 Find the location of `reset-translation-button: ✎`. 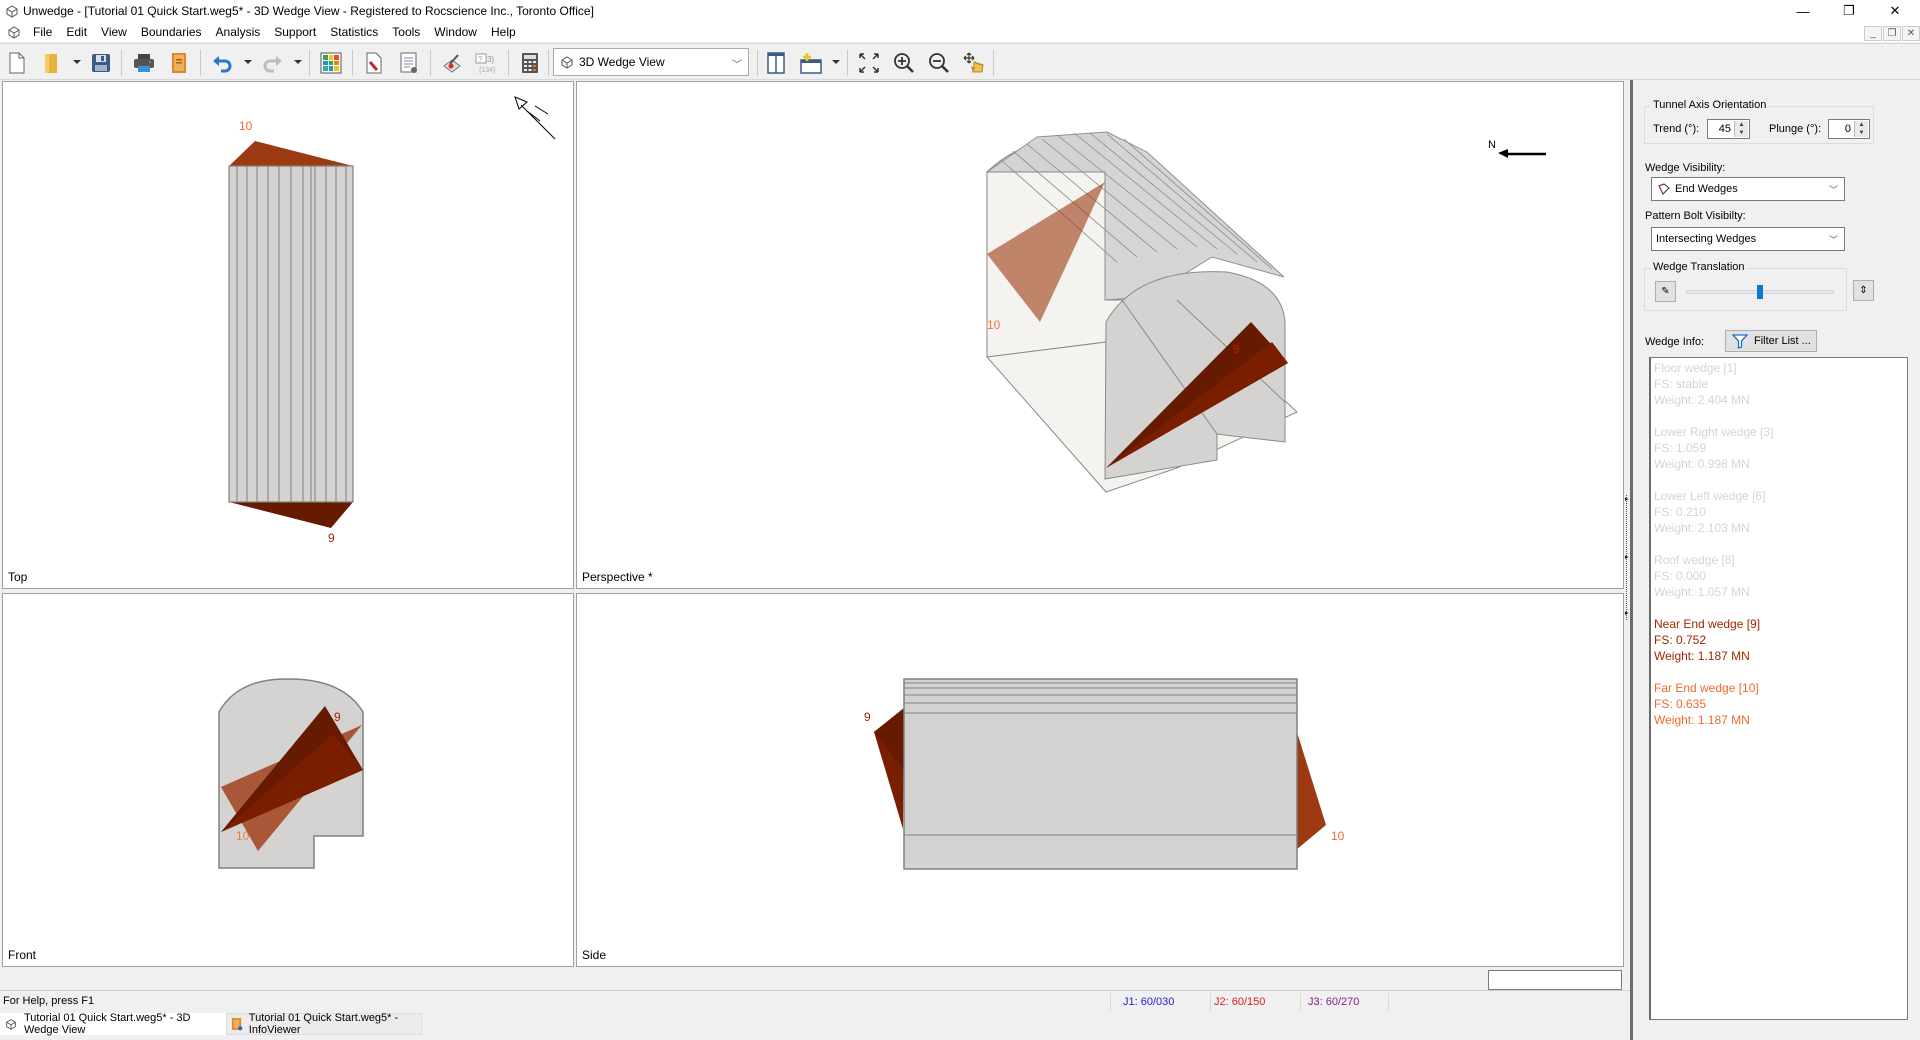

reset-translation-button: ✎ is located at coordinates (1665, 291).